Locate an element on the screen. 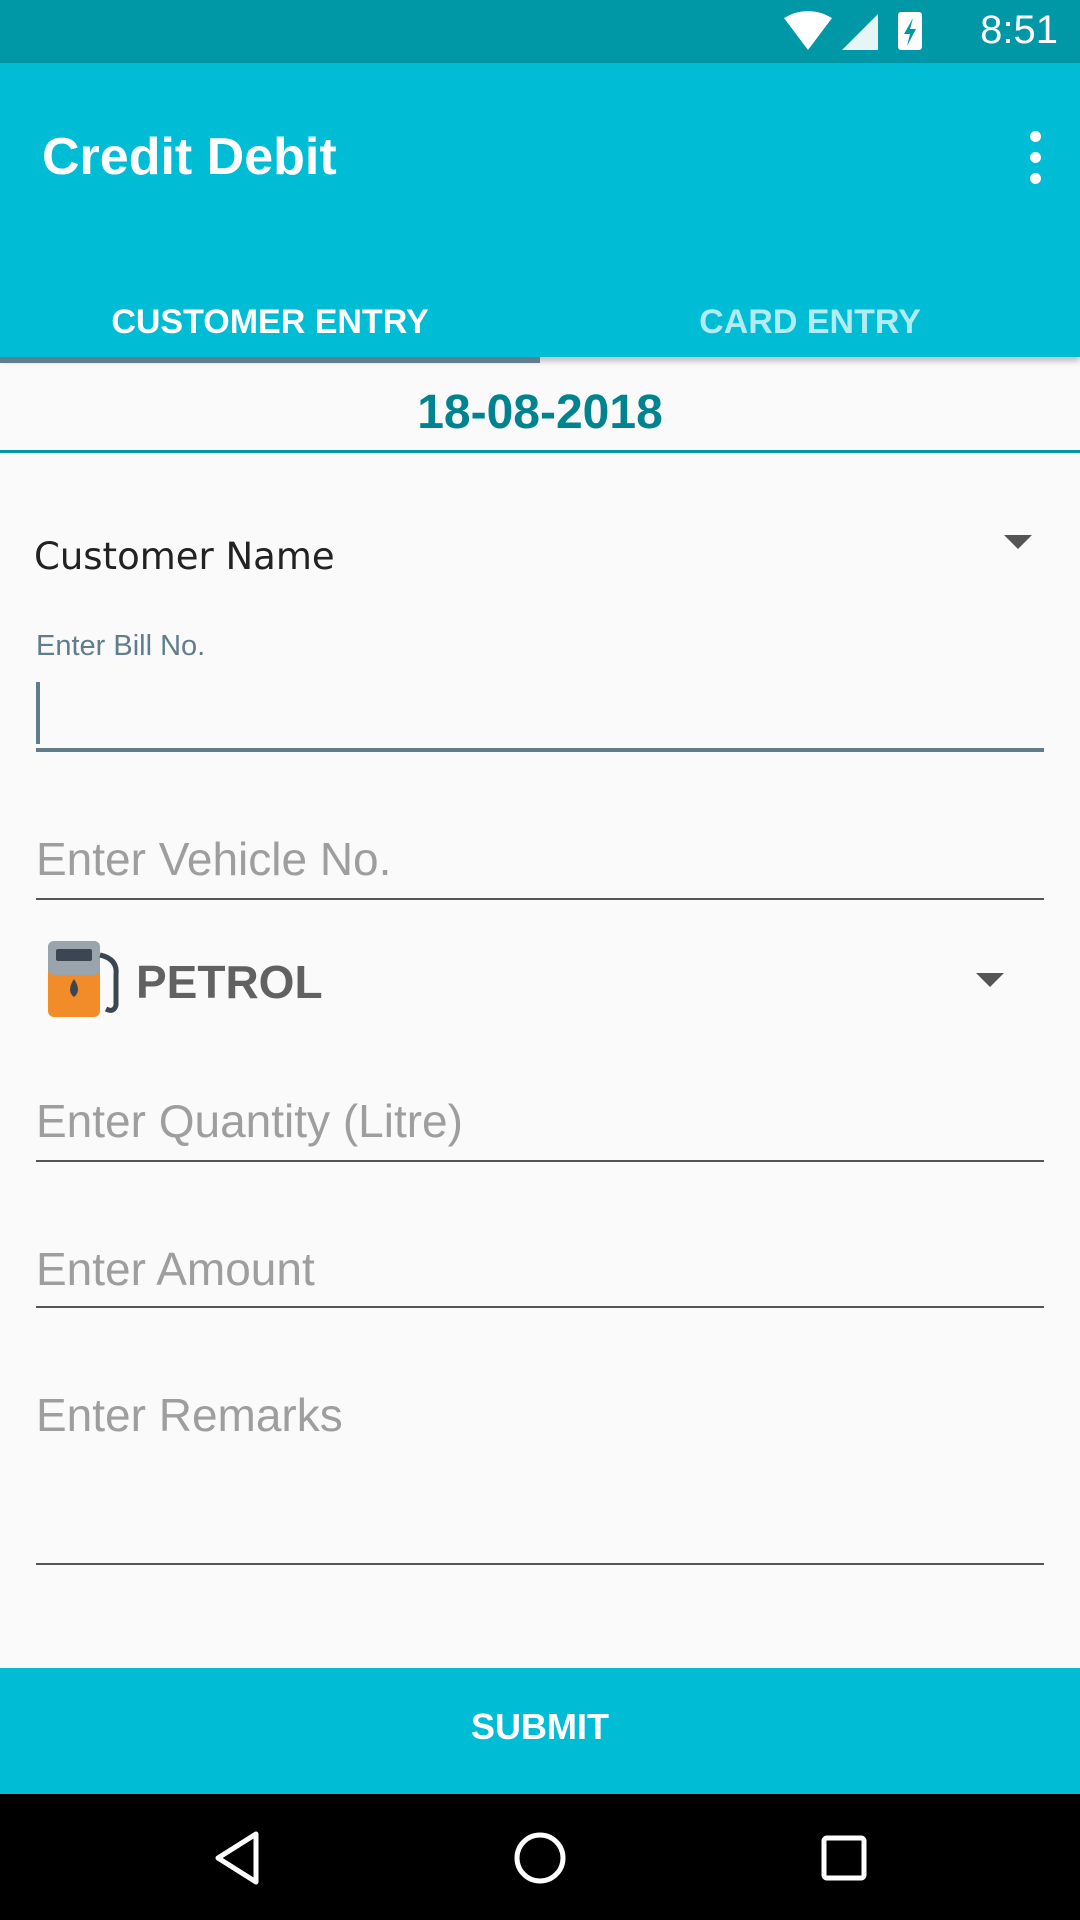 The height and width of the screenshot is (1920, 1080). status-time: 8:51 is located at coordinates (1019, 30).